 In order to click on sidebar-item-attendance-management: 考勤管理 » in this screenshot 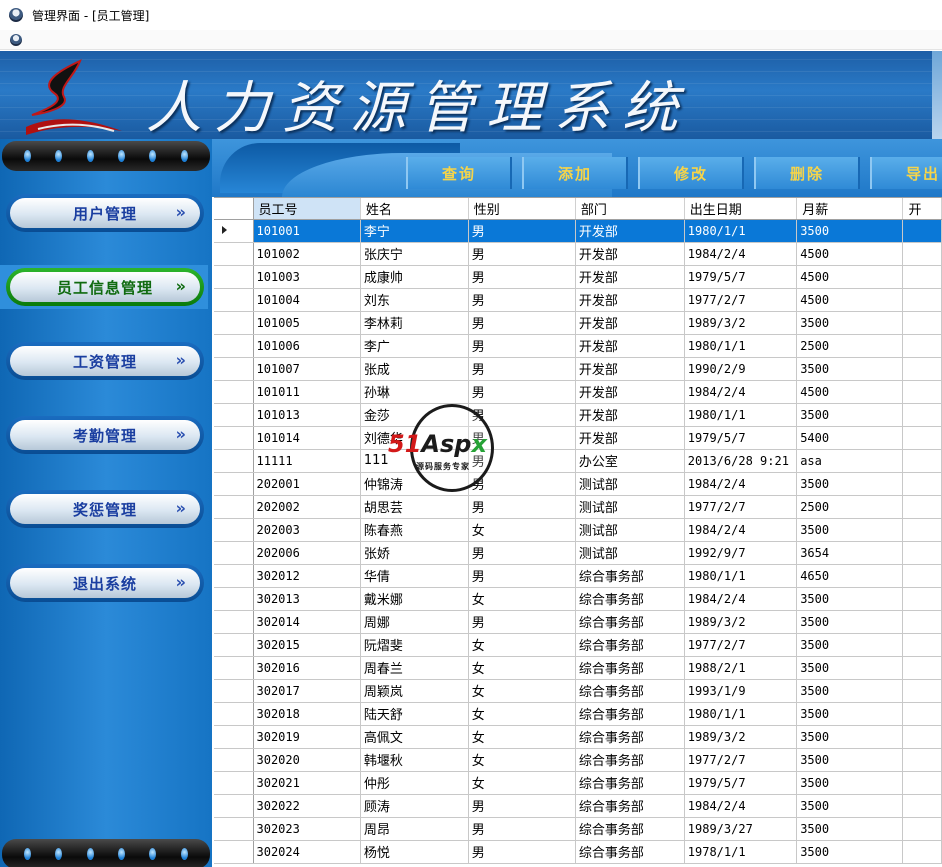, I will do `click(105, 435)`.